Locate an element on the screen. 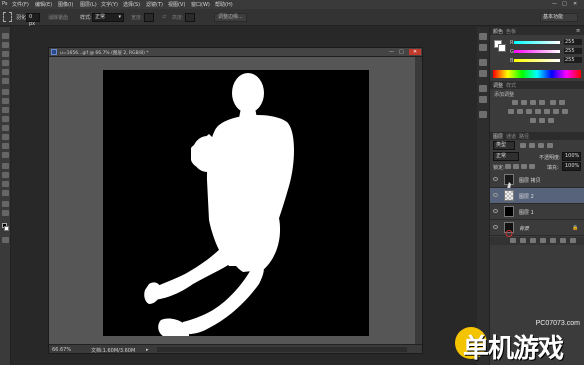  filter-pixel-icon is located at coordinates (523, 145).